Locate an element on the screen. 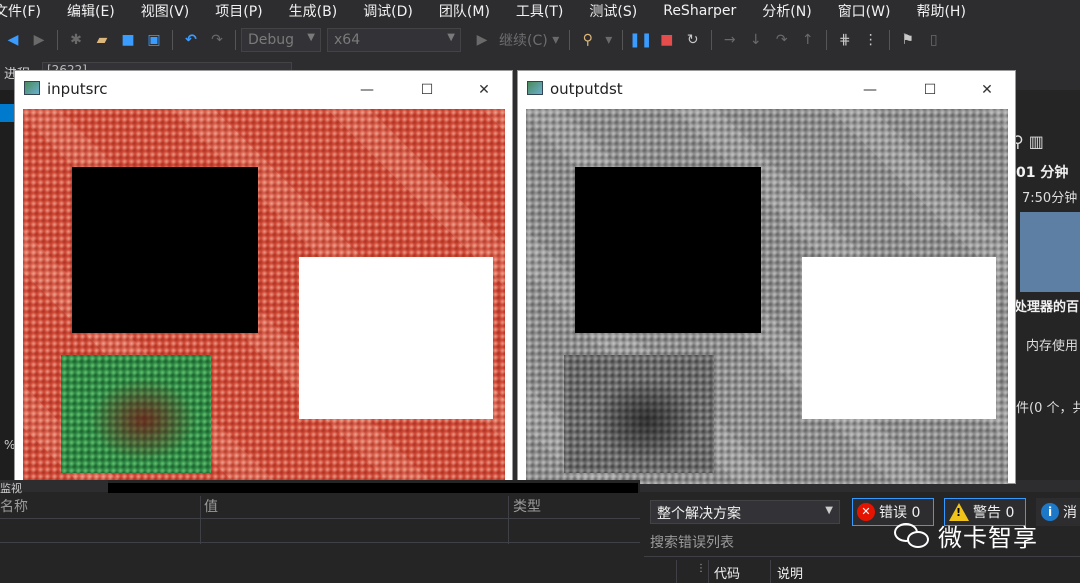  open-folder-icon: ▰ is located at coordinates (102, 40).